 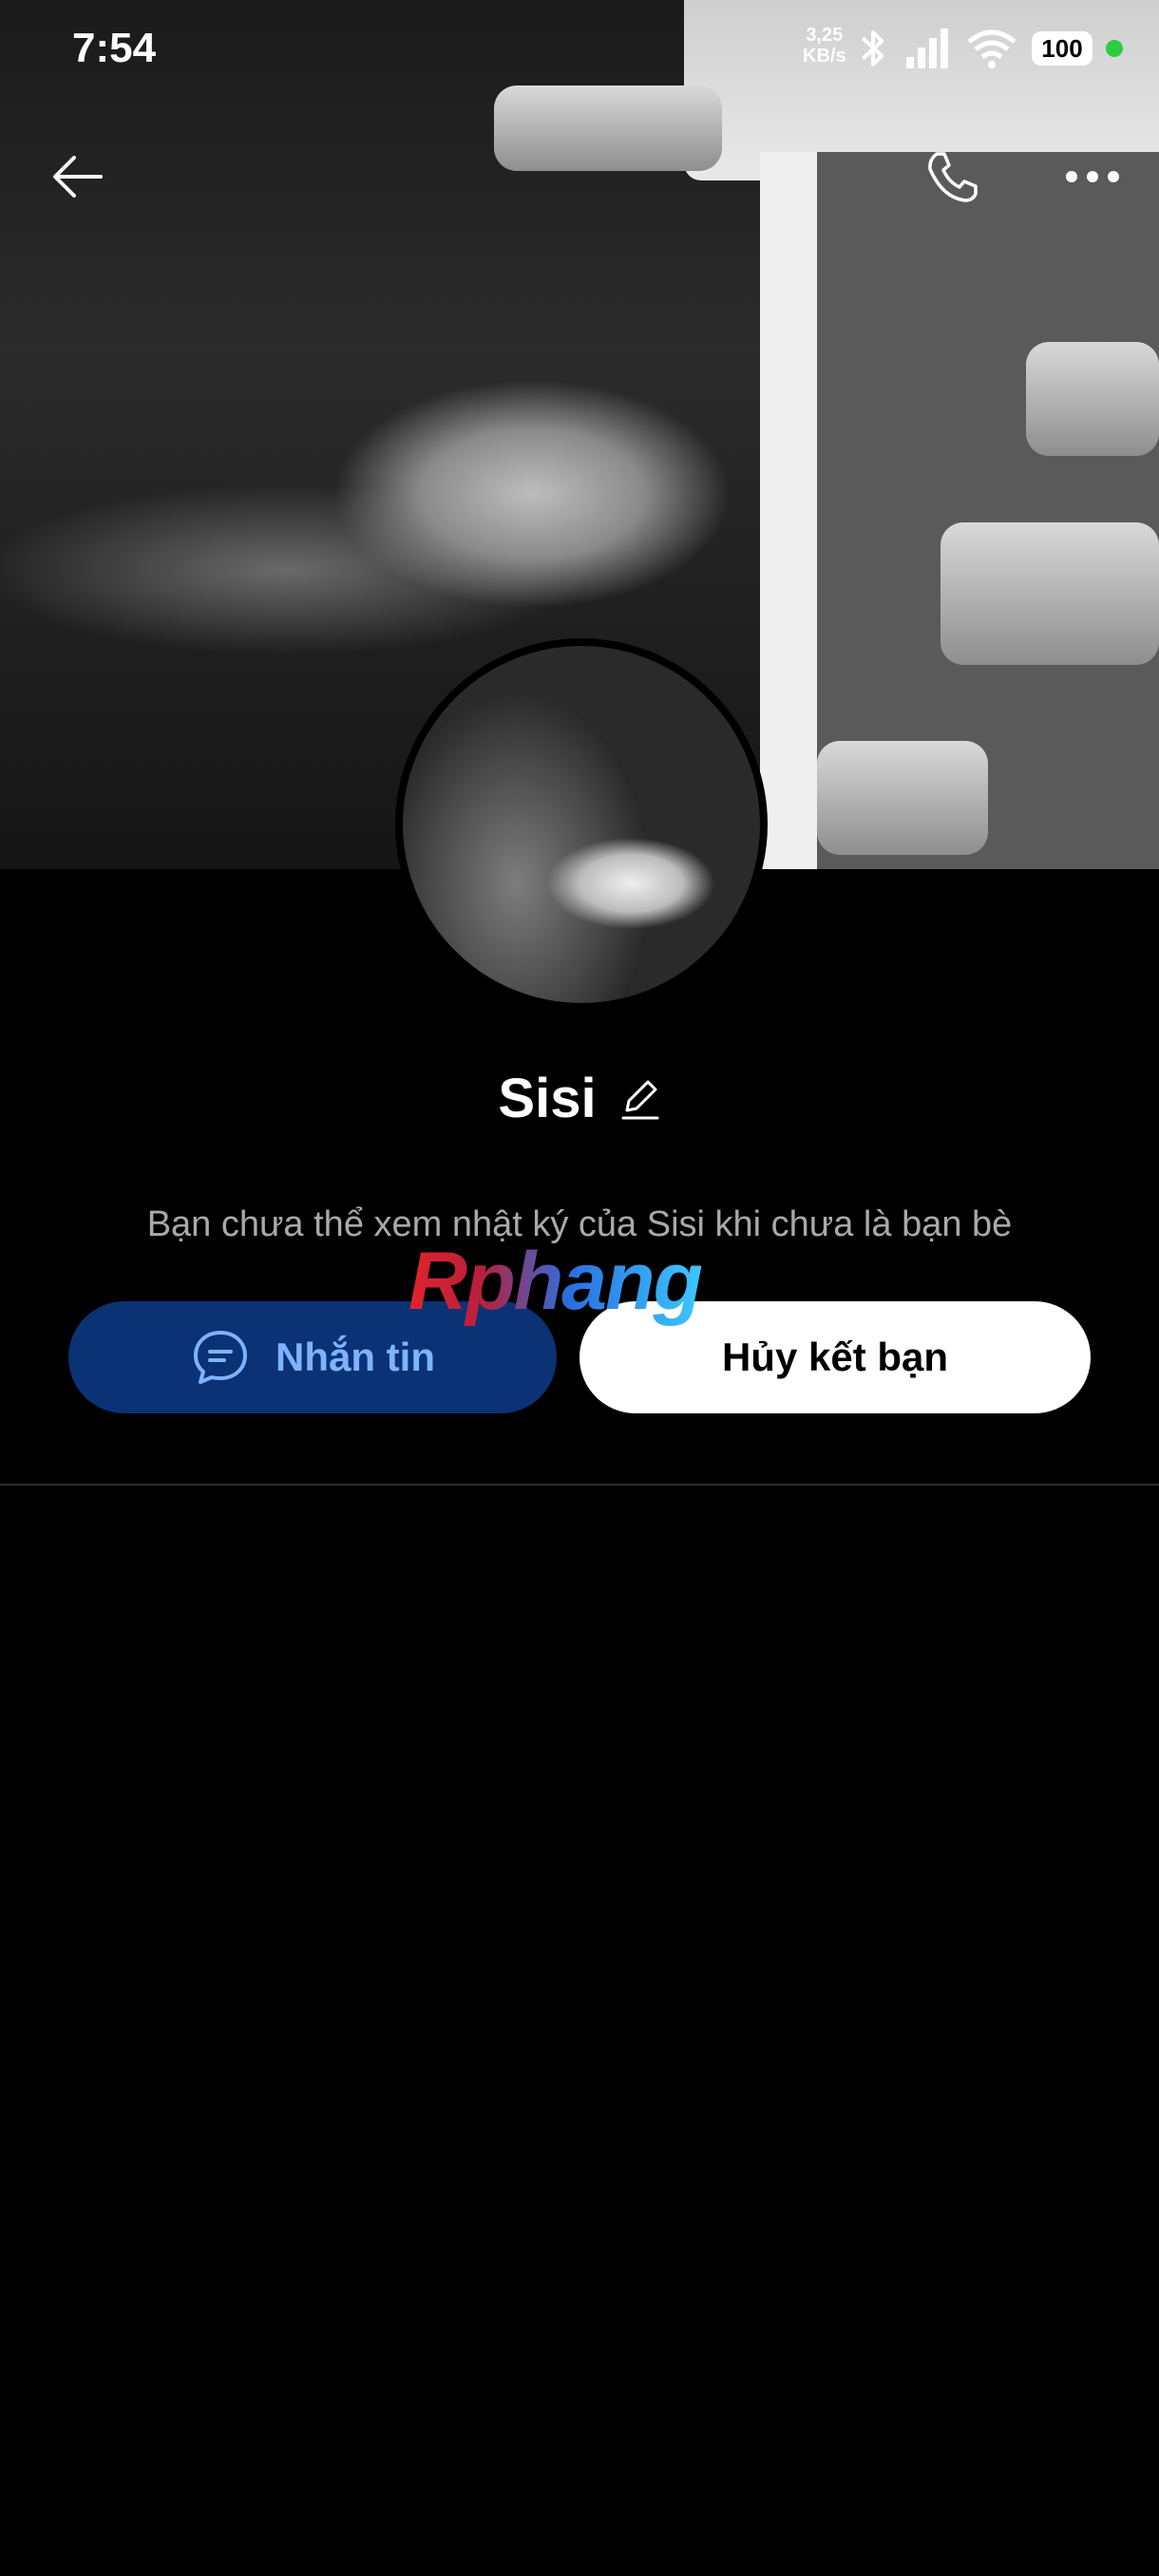 I want to click on arrow-left-icon, so click(x=78, y=177).